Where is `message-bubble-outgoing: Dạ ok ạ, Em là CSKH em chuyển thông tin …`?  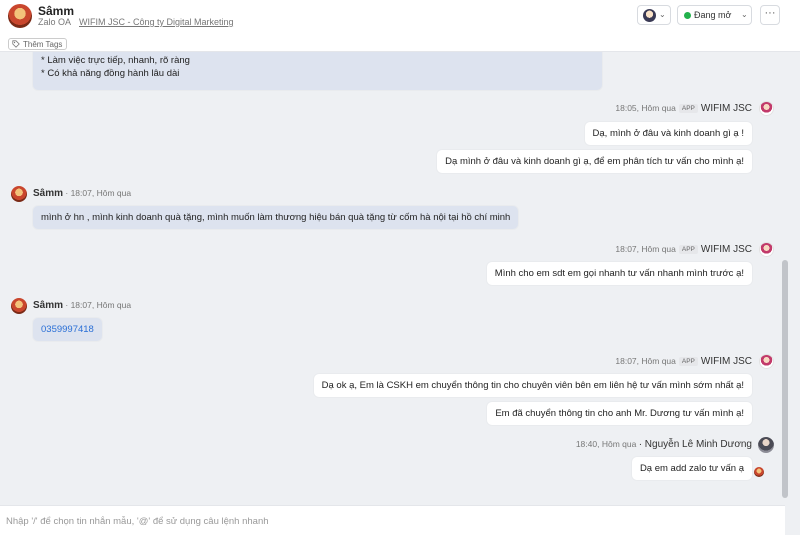
message-bubble-outgoing: Dạ ok ạ, Em là CSKH em chuyển thông tin … is located at coordinates (532, 385).